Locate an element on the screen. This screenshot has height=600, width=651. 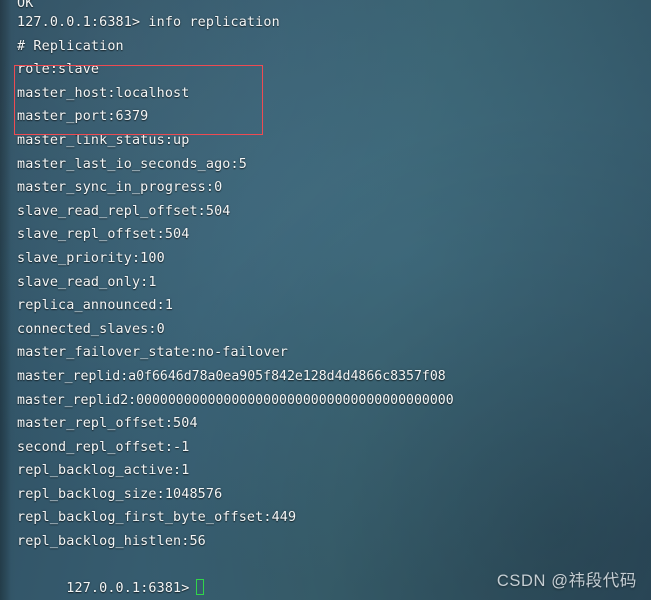
terminal-line-slave-read-only: slave_read_only:1 is located at coordinates (87, 282).